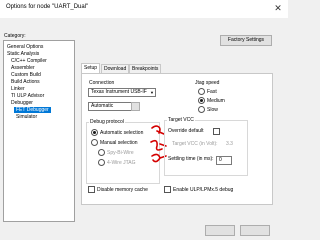 This screenshot has width=320, height=240. Describe the element at coordinates (203, 189) in the screenshot. I see `ulp-debug-label: Enable ULP/LPMx.5 debug` at that location.